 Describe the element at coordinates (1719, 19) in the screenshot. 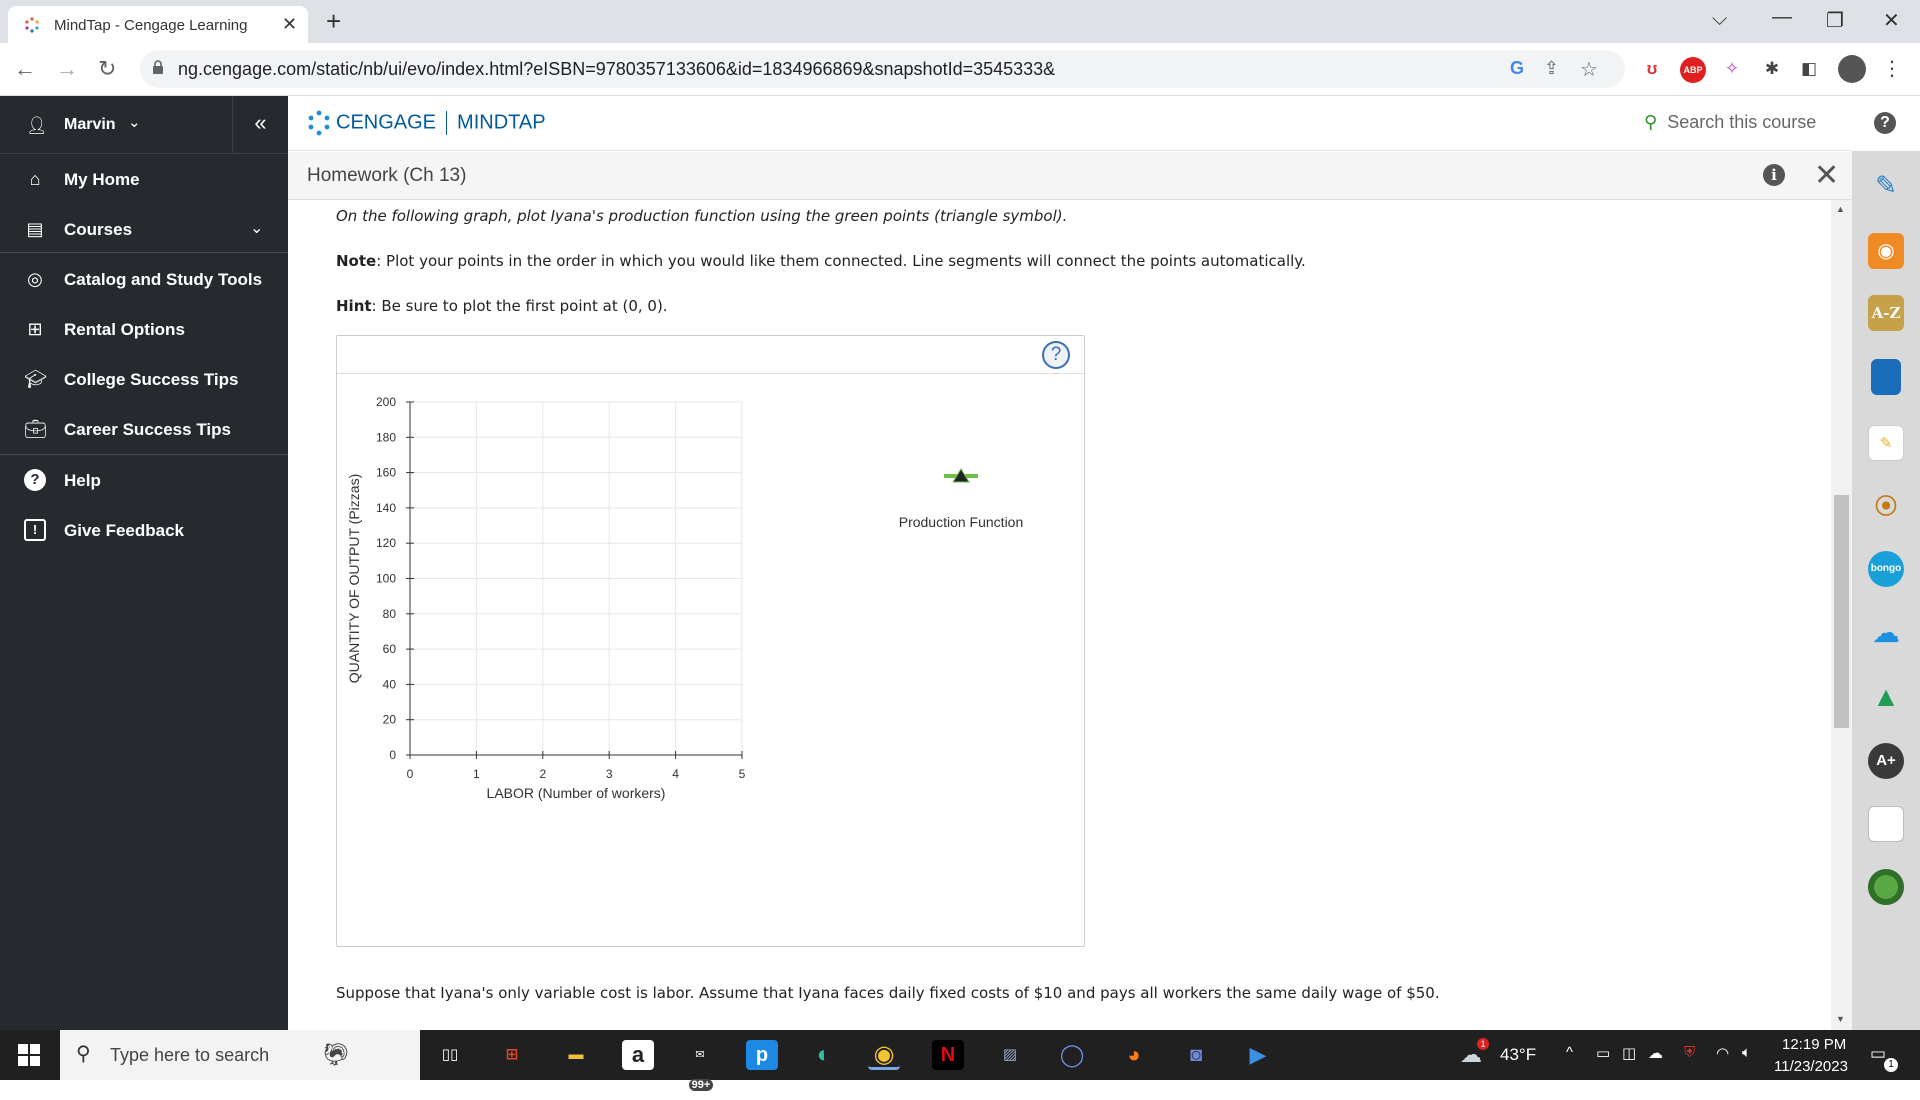

I see `tab-search-chevron-icon: ⌵` at that location.